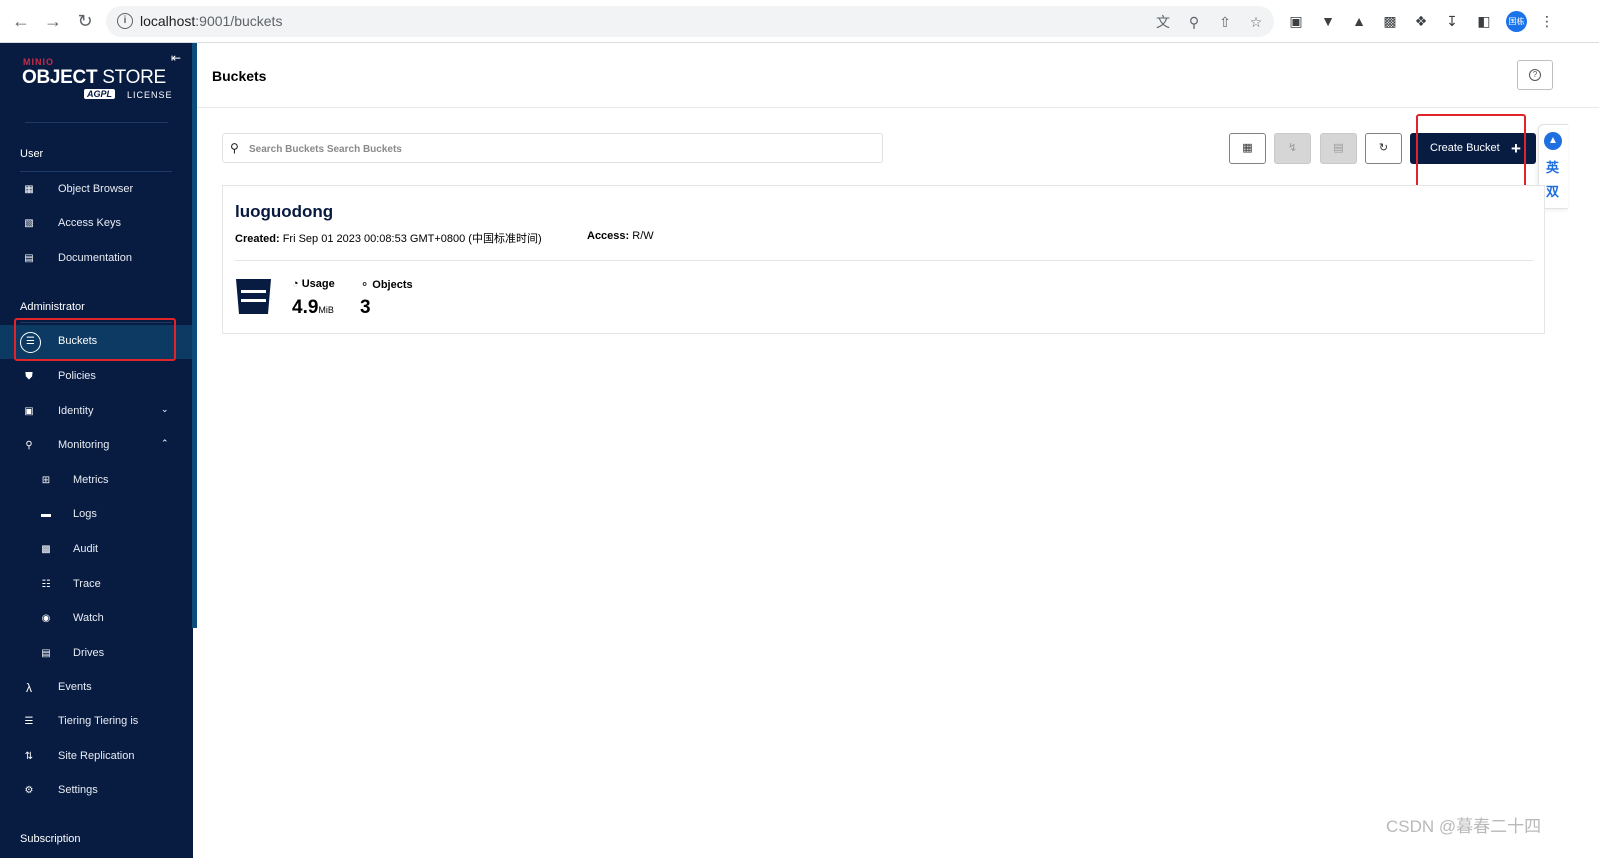 The height and width of the screenshot is (858, 1599). I want to click on sidebar-item-tiering: ☰ Tiering Tiering is, so click(96, 722).